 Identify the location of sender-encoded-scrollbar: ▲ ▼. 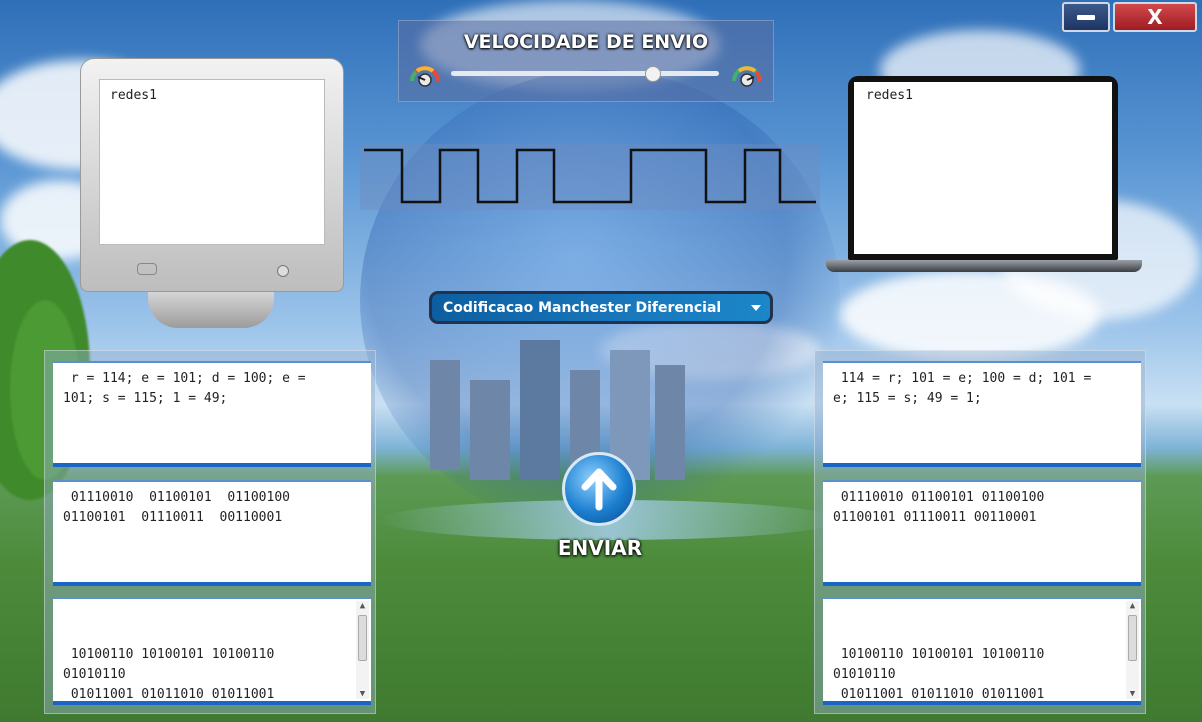
(362, 650).